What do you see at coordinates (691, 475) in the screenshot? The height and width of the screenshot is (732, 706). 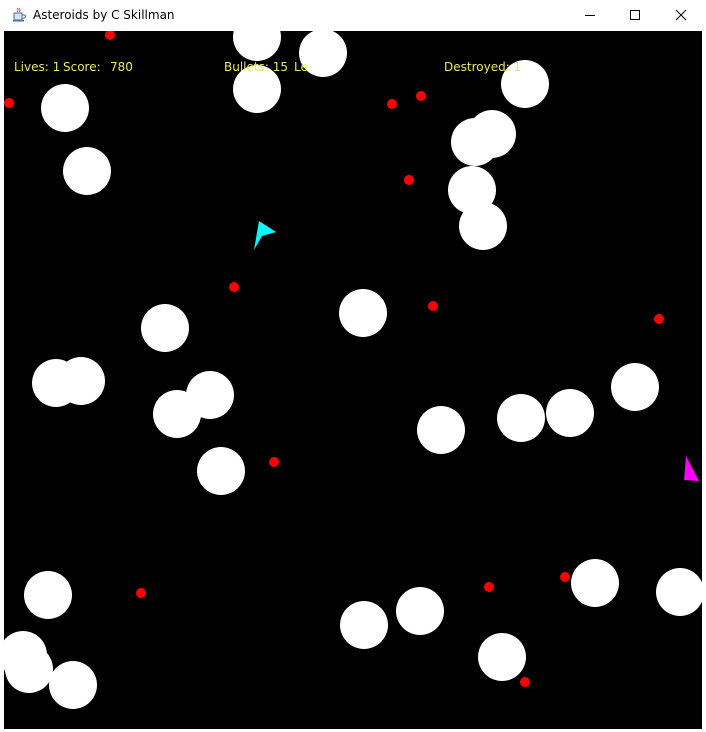 I see `enemy-ship-icon` at bounding box center [691, 475].